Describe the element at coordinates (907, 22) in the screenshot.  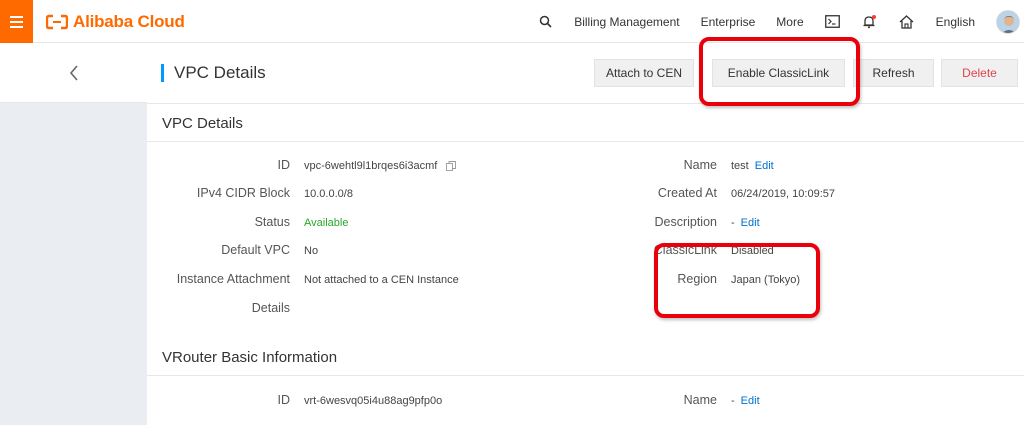
I see `home-icon` at that location.